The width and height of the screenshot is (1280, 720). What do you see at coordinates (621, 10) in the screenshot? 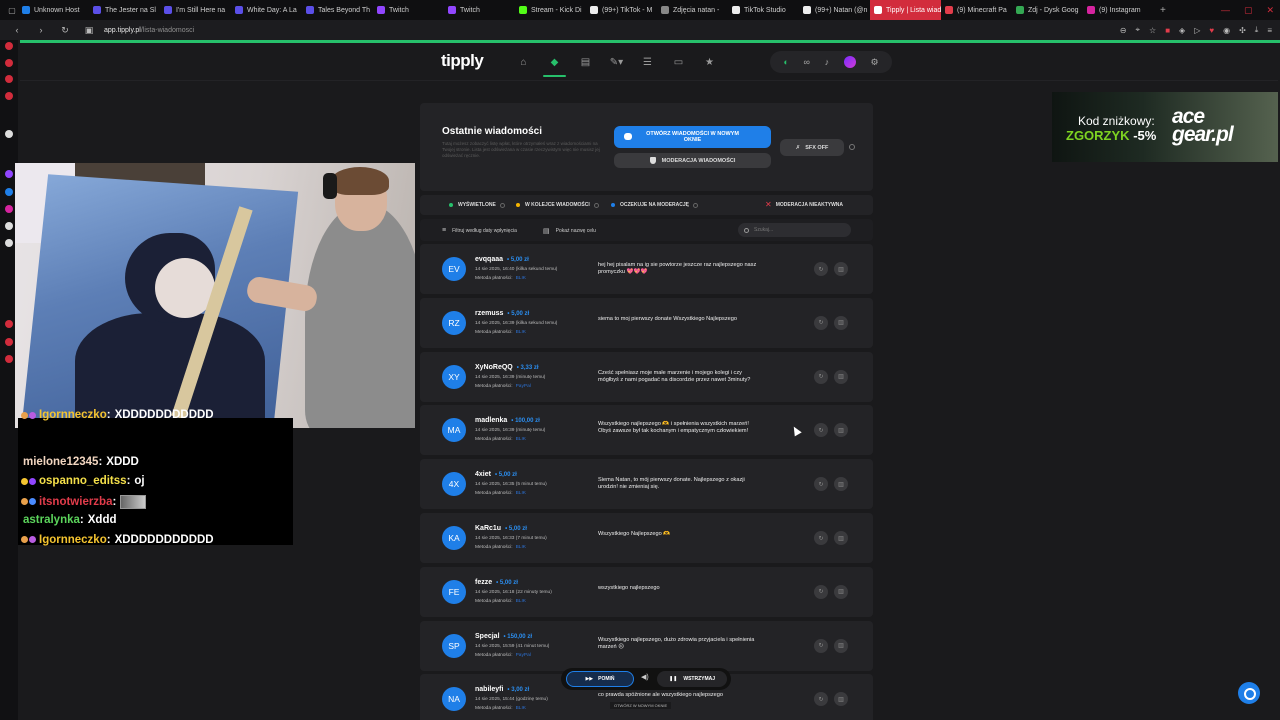
I see `browser-tab: (99+) TikTok - M` at bounding box center [621, 10].